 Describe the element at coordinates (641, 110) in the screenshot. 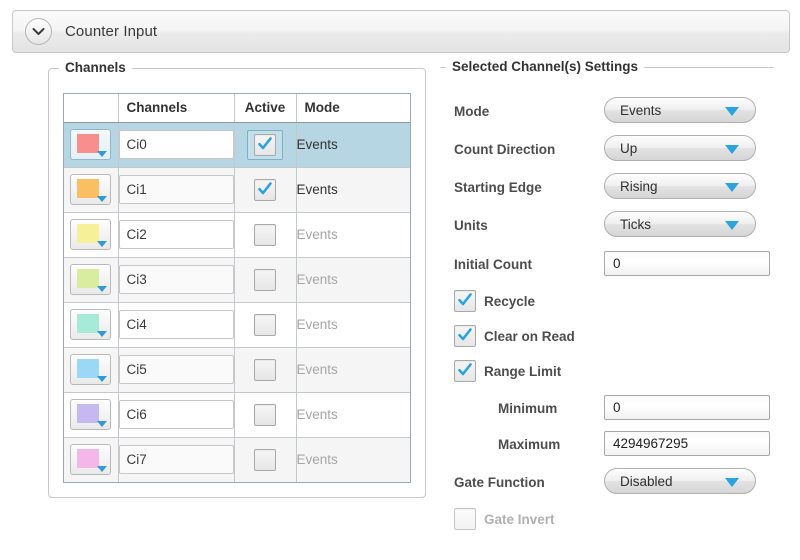

I see `mode-dropdown-value: Events` at that location.